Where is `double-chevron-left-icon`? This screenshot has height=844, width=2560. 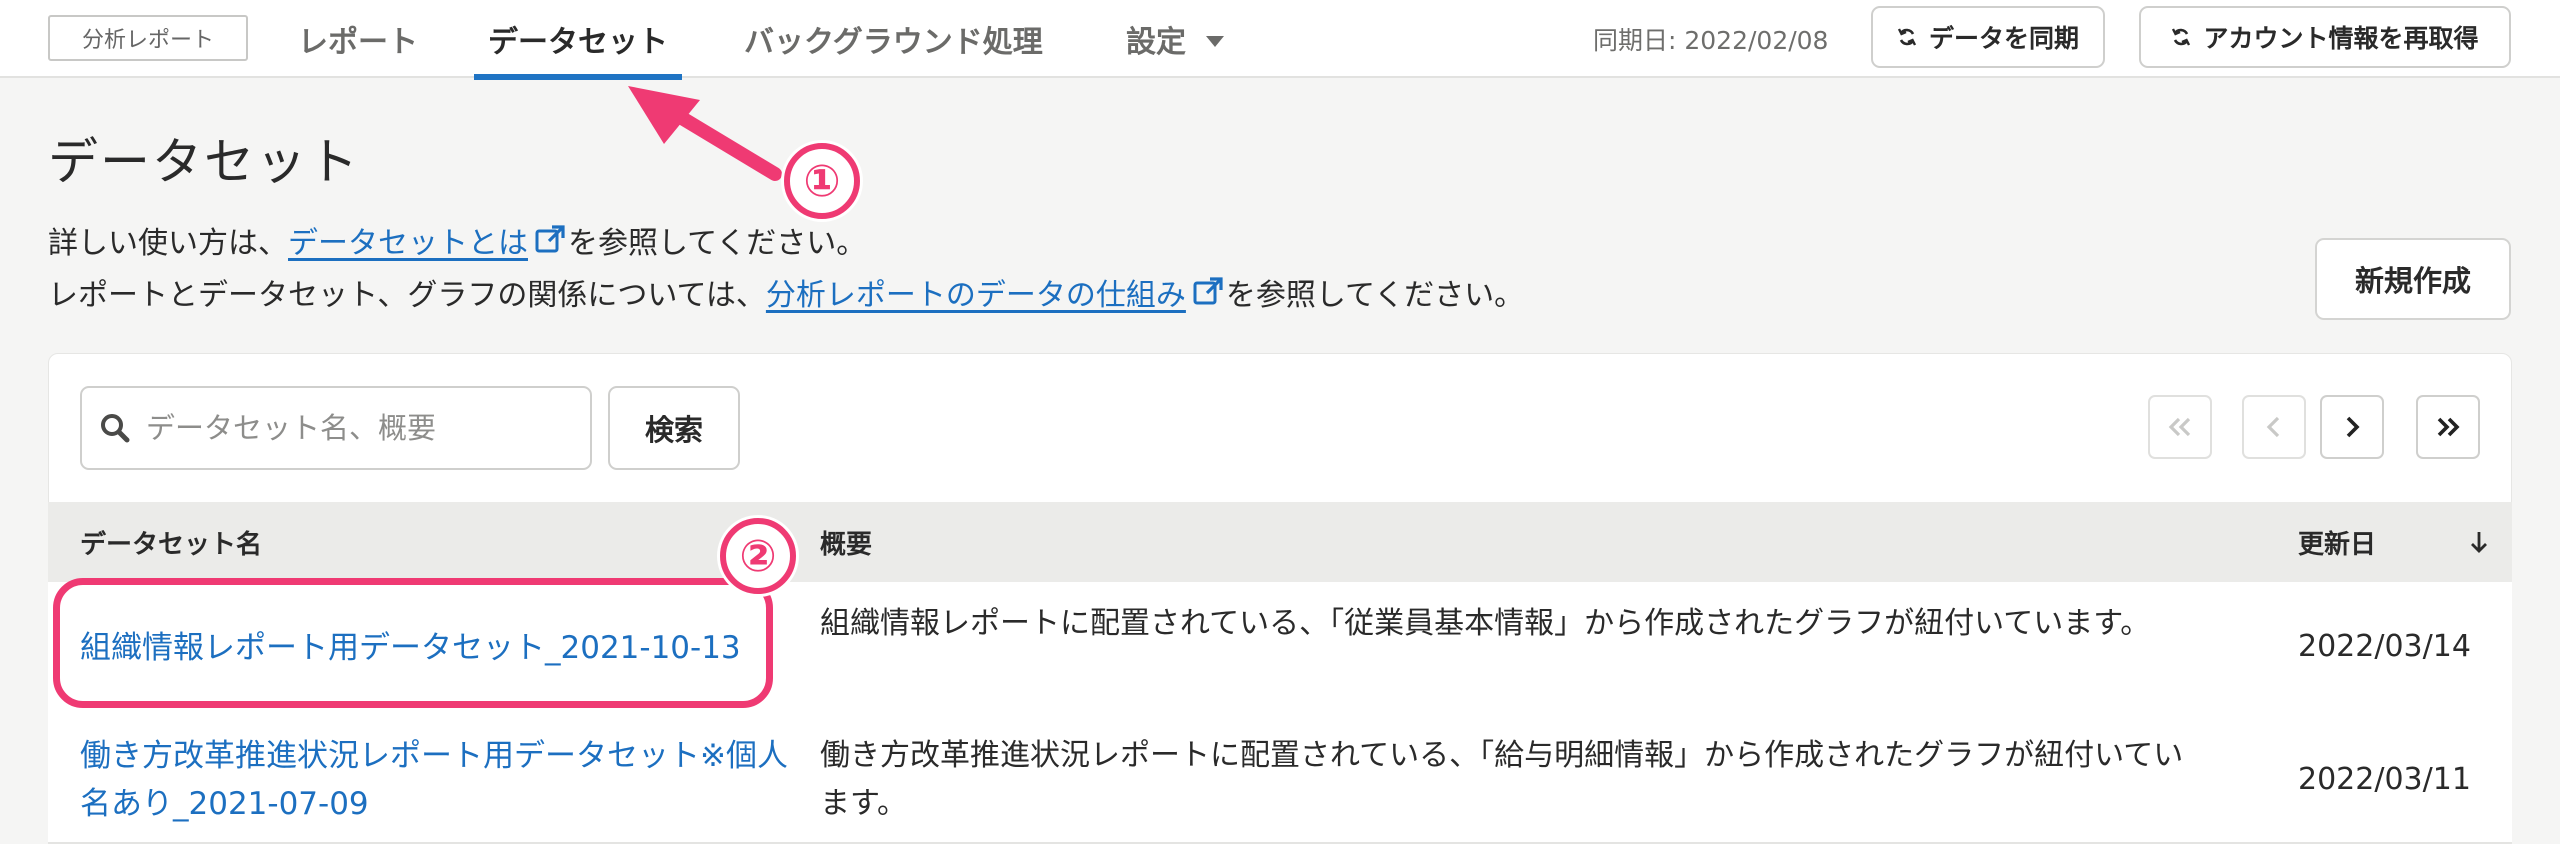
double-chevron-left-icon is located at coordinates (2179, 427).